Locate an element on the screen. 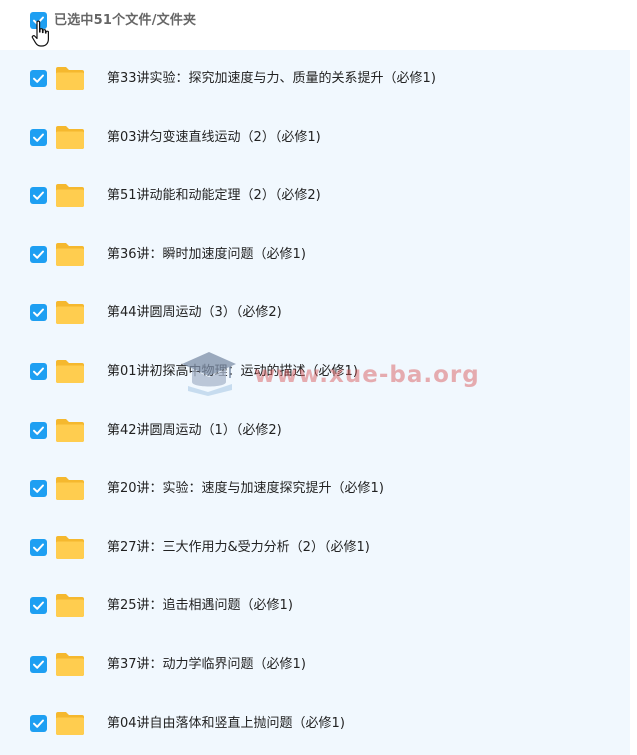  file-name: 第03讲匀变速直线运动（2）（必修1) is located at coordinates (214, 138).